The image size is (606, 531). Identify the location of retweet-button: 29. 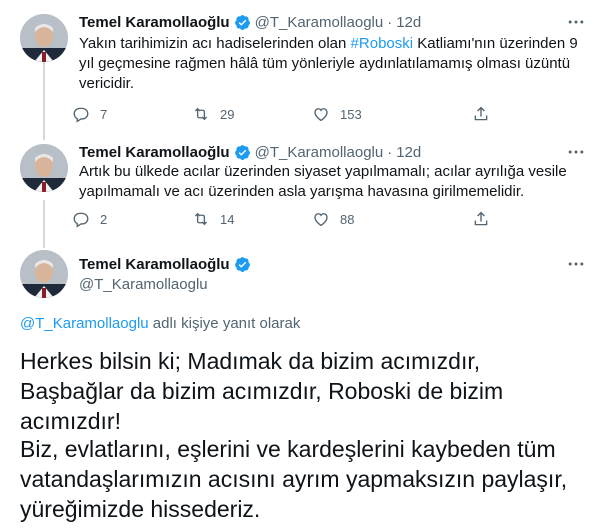
(213, 114).